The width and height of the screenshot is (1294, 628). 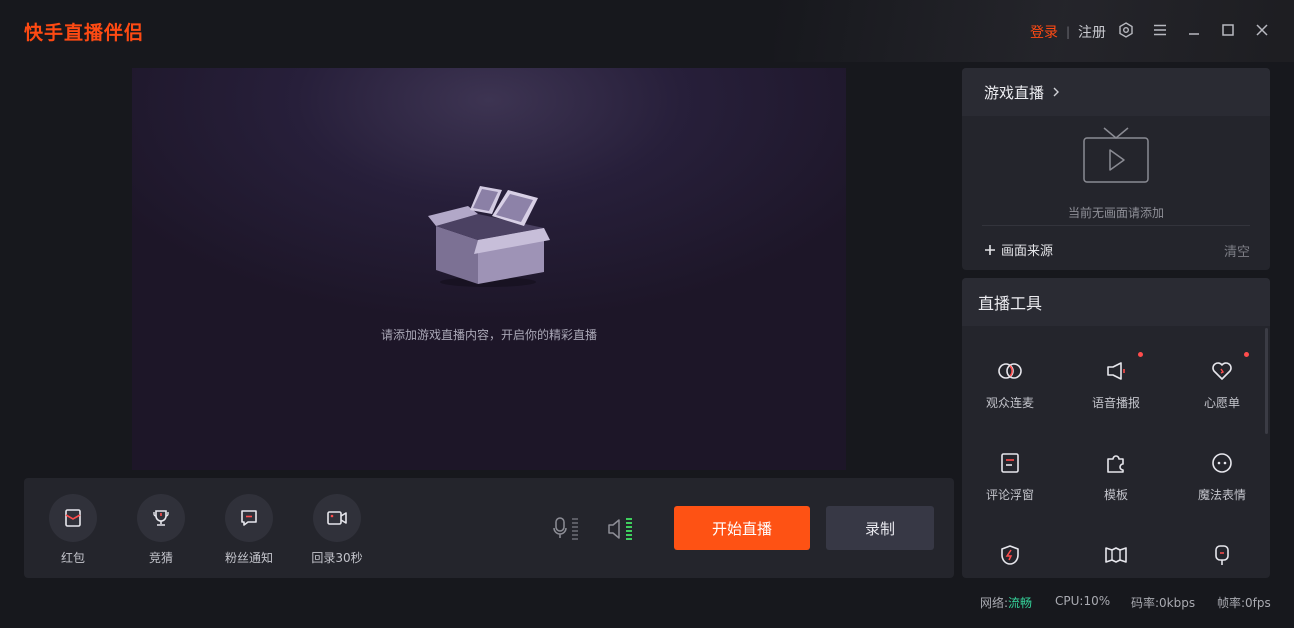 What do you see at coordinates (1115, 495) in the screenshot?
I see `template-label: 模板` at bounding box center [1115, 495].